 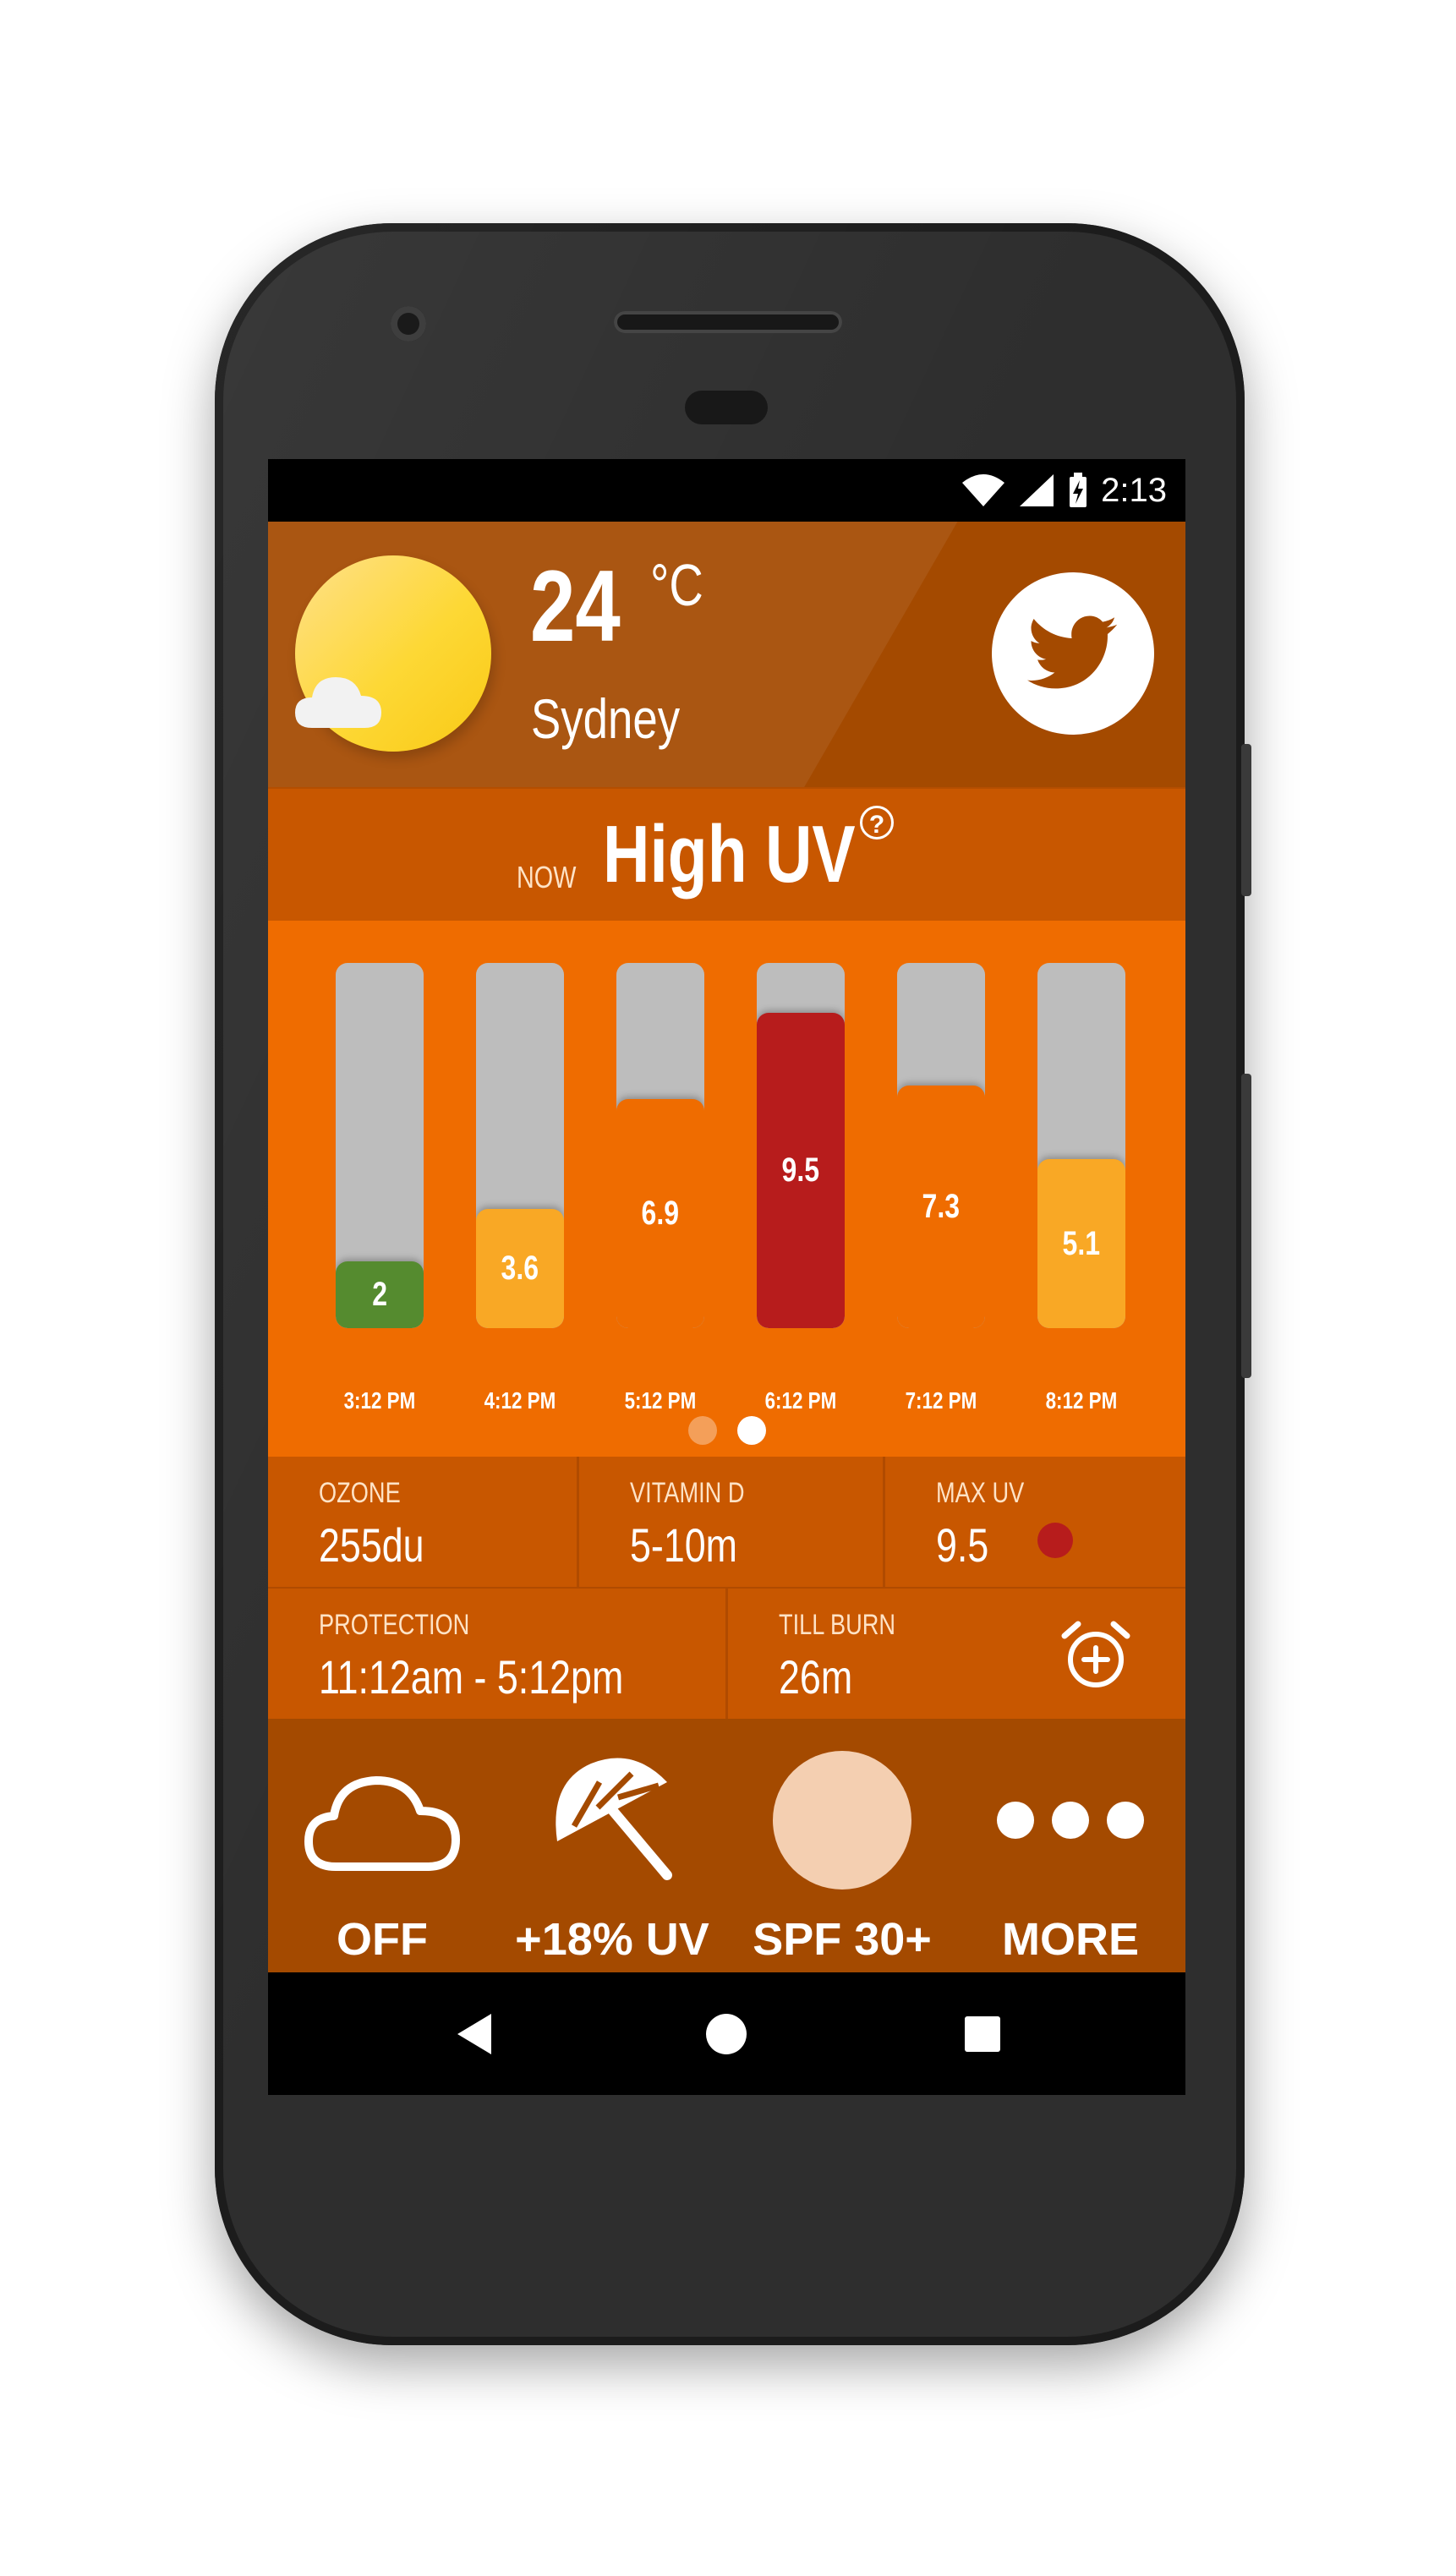 I want to click on home-icon, so click(x=726, y=2033).